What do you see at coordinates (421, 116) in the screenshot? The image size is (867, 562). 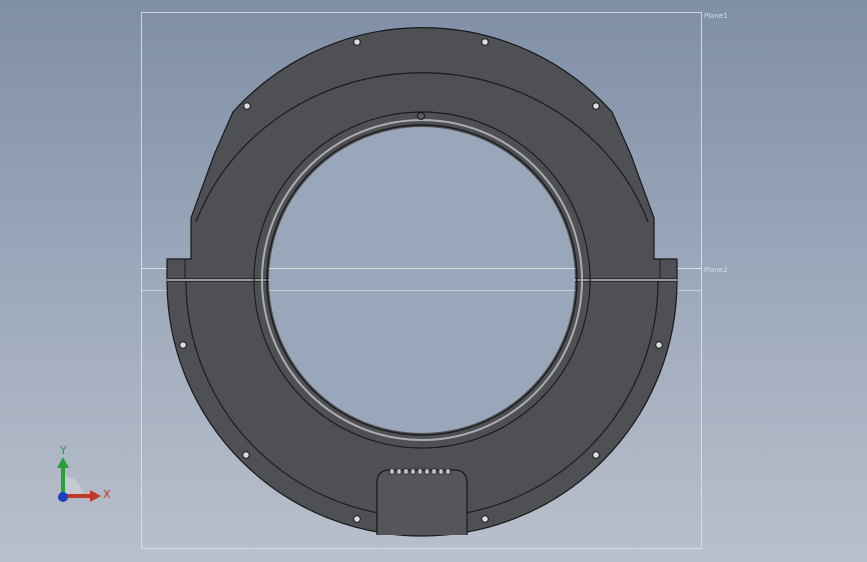 I see `locator-dimple` at bounding box center [421, 116].